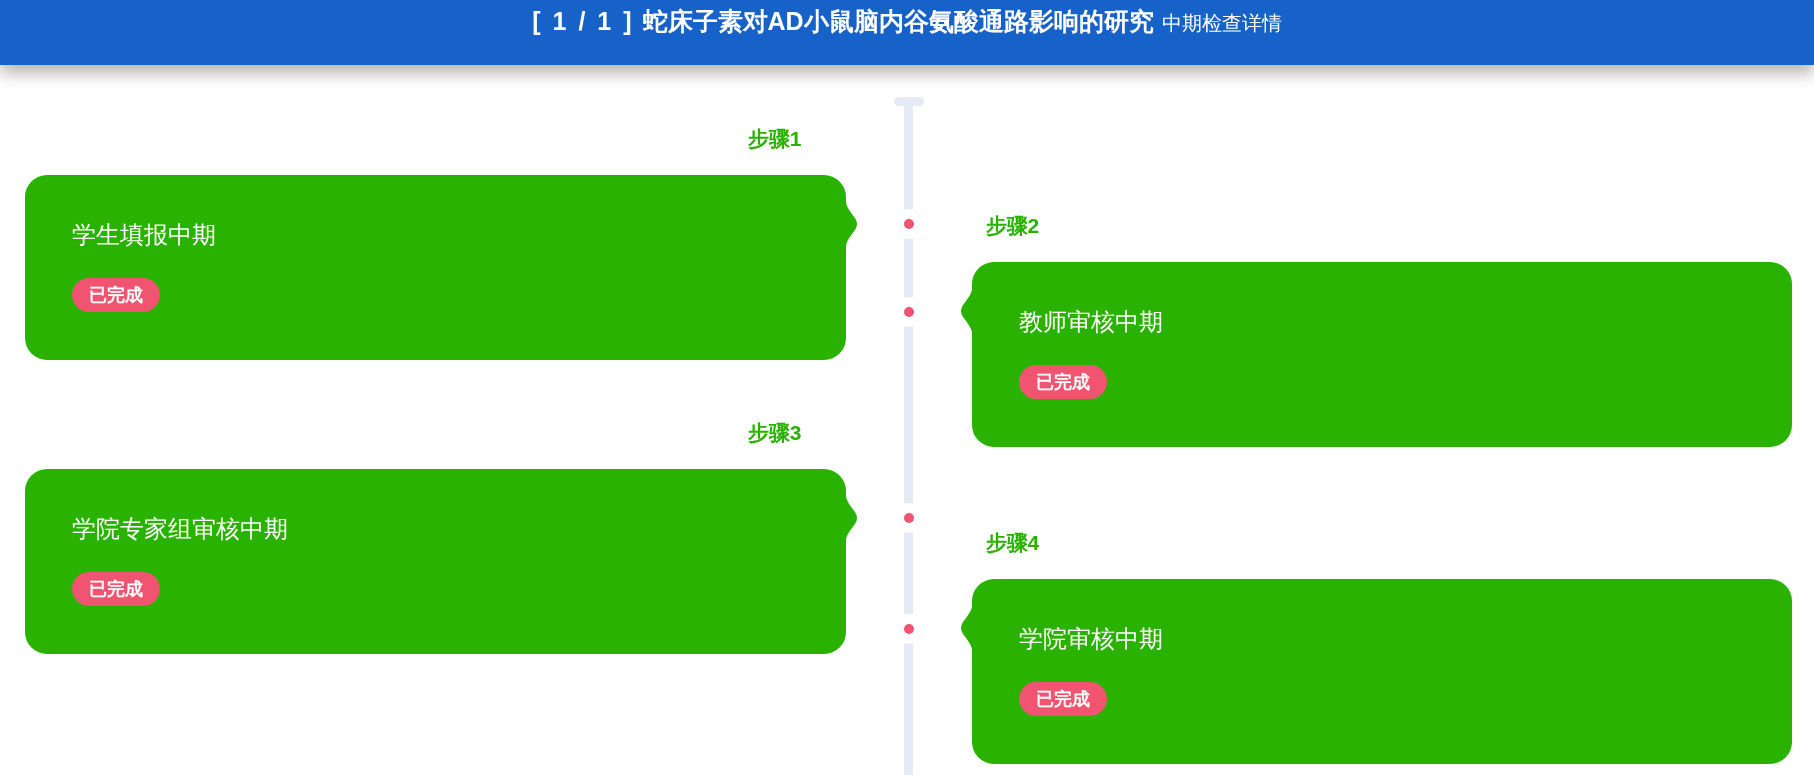 The height and width of the screenshot is (775, 1814). What do you see at coordinates (774, 139) in the screenshot?
I see `step-label: 步骤1` at bounding box center [774, 139].